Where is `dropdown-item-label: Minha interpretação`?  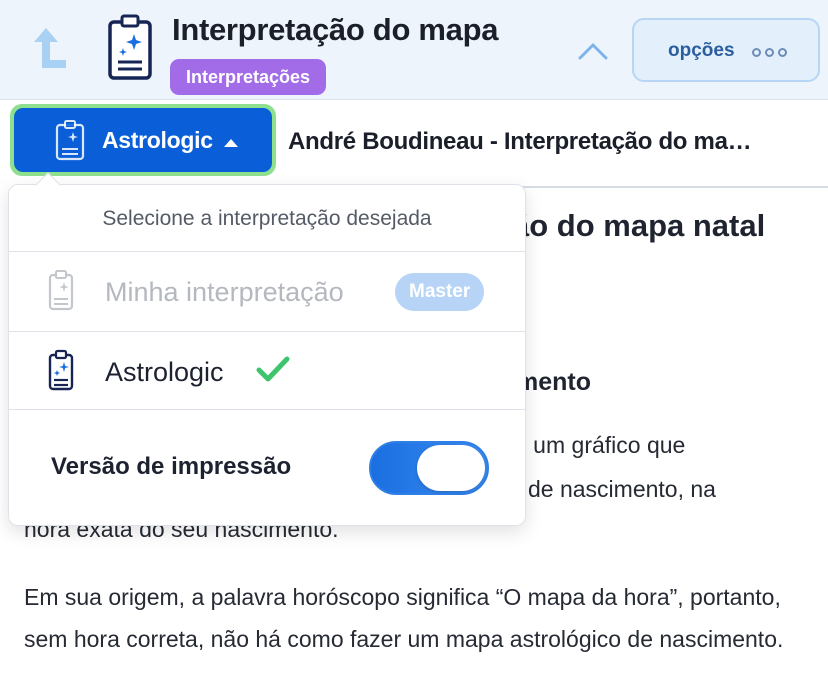 dropdown-item-label: Minha interpretação is located at coordinates (224, 292).